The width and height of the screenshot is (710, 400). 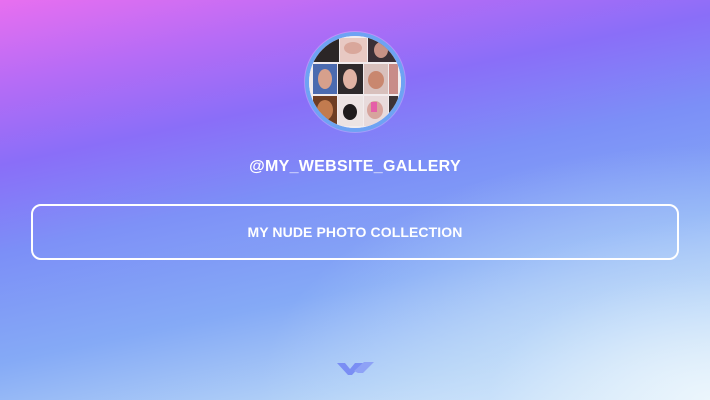 I want to click on link-button-label: MY NUDE PHOTO COLLECTION, so click(x=355, y=232).